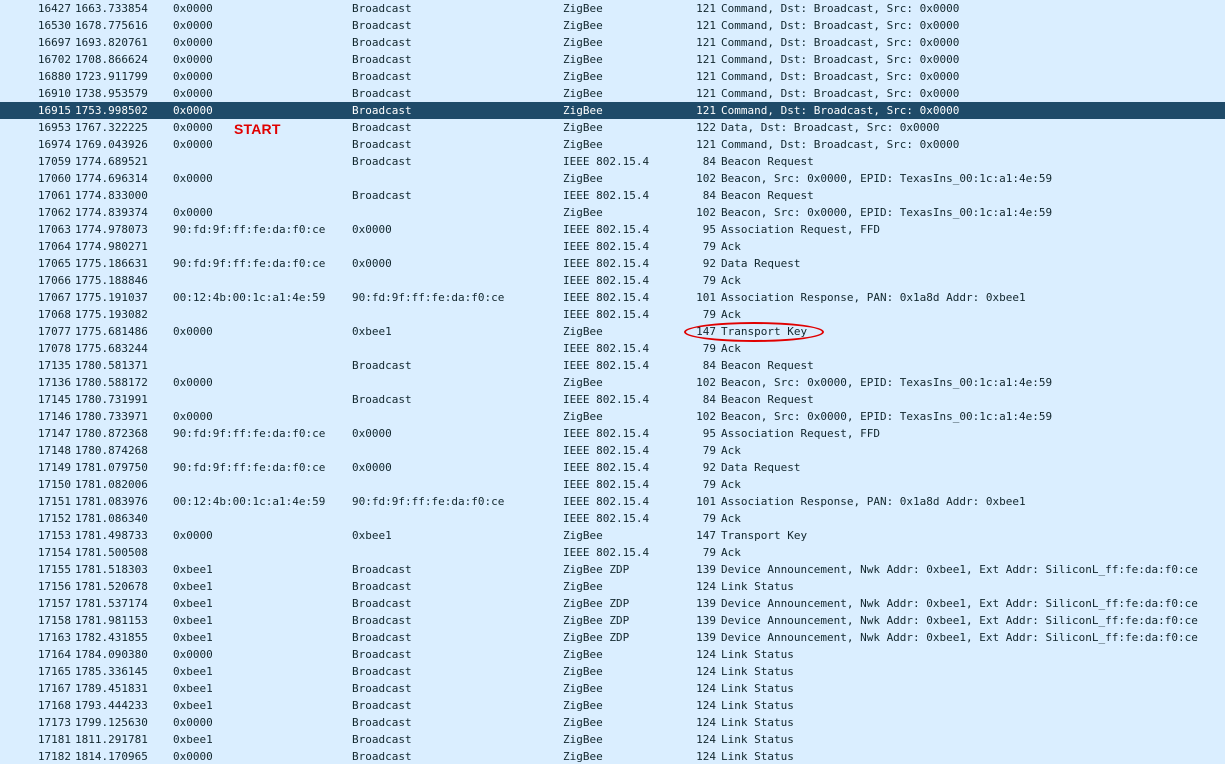 The width and height of the screenshot is (1225, 764). I want to click on packet-length: 121, so click(706, 76).